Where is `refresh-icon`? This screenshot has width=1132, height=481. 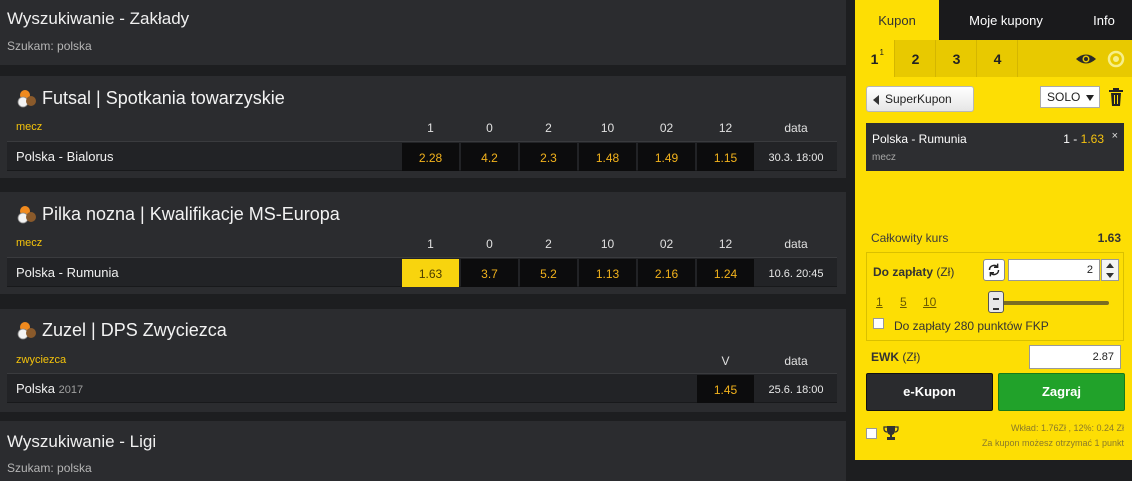 refresh-icon is located at coordinates (994, 270).